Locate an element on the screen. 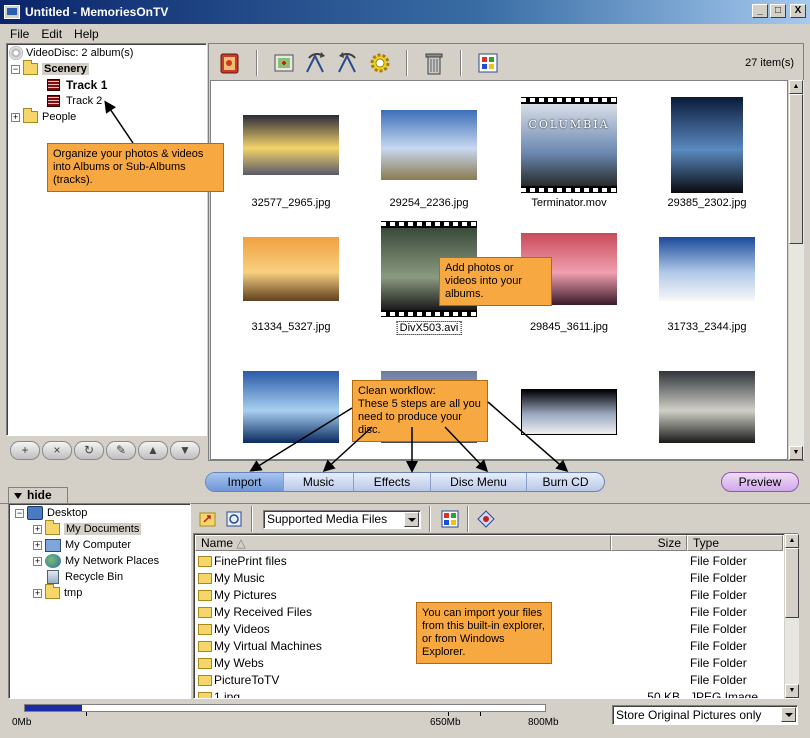 This screenshot has height=738, width=810. add-photo-icon is located at coordinates (284, 63).